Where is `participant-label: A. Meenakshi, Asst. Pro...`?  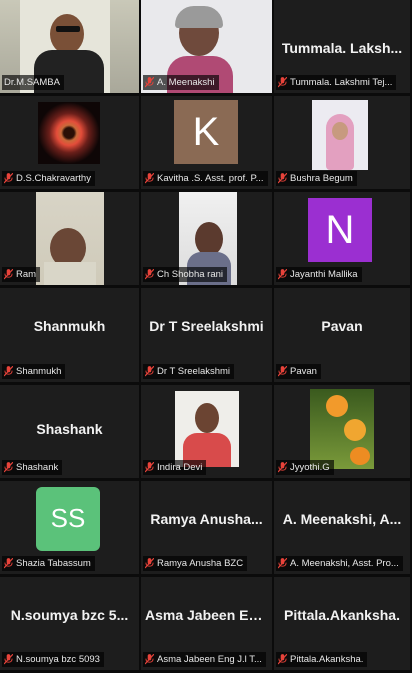
participant-label: A. Meenakshi, Asst. Pro... is located at coordinates (339, 563).